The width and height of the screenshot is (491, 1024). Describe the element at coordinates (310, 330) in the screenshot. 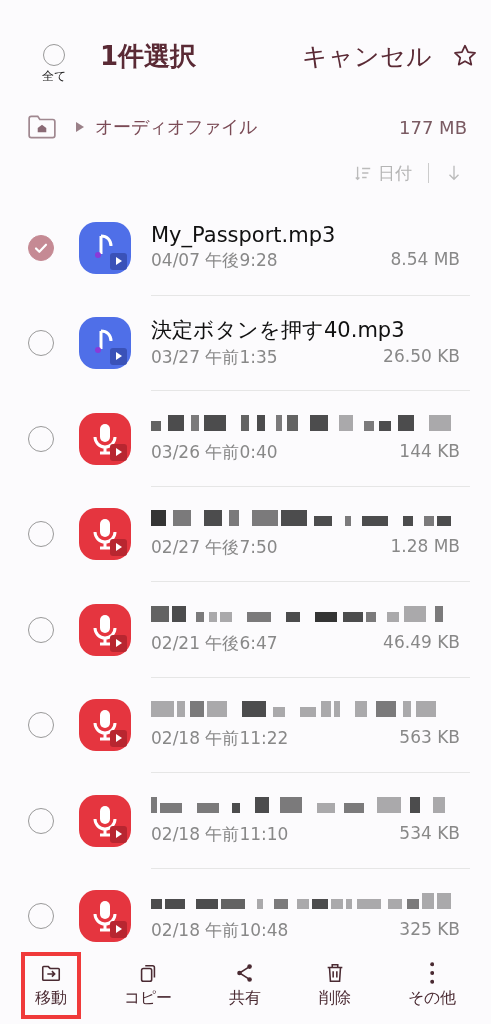

I see `file-name: 決定ボタンを押す40.mp3` at that location.